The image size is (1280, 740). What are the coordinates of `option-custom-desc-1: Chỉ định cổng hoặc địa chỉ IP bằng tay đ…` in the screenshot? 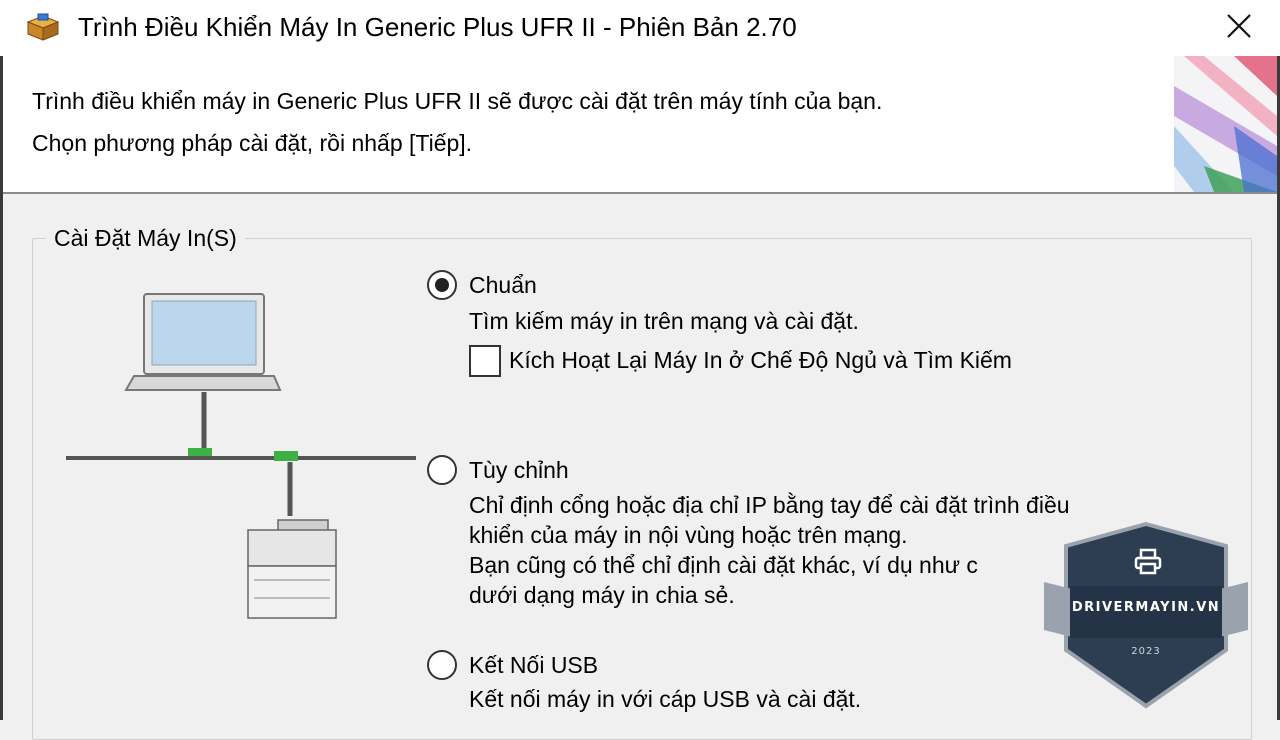 It's located at (769, 505).